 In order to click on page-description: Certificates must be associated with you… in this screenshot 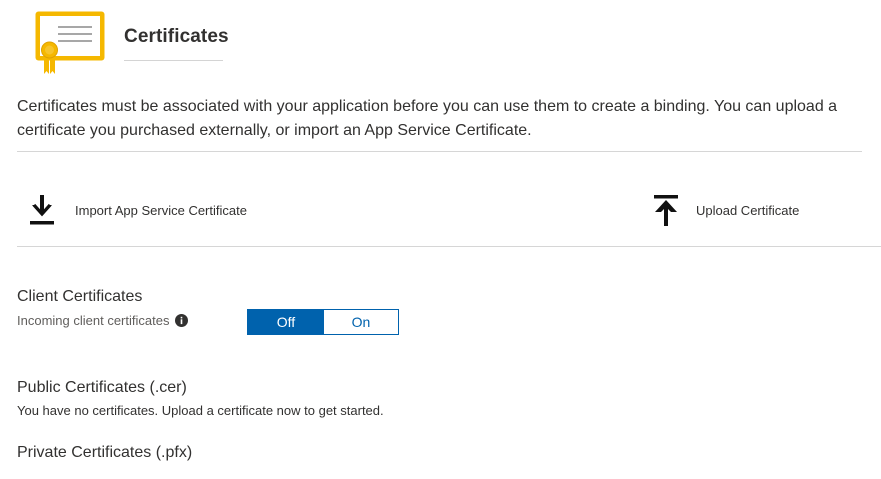, I will do `click(427, 118)`.